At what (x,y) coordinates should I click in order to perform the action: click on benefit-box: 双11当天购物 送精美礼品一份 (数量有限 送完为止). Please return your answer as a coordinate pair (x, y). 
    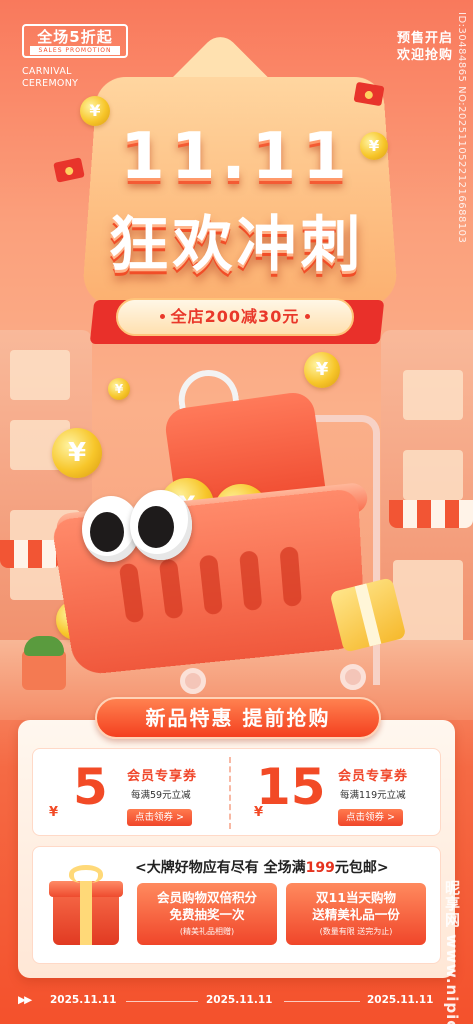
    Looking at the image, I should click on (356, 914).